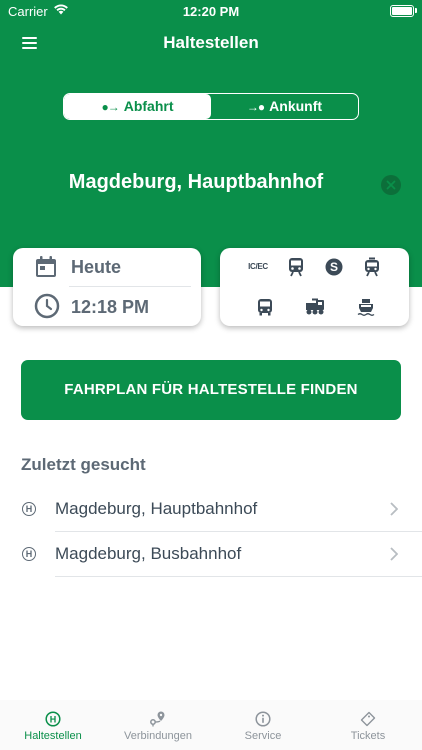  Describe the element at coordinates (211, 390) in the screenshot. I see `find-timetable-button: FAHRPLAN FÜR HALTESTELLE FINDEN` at that location.